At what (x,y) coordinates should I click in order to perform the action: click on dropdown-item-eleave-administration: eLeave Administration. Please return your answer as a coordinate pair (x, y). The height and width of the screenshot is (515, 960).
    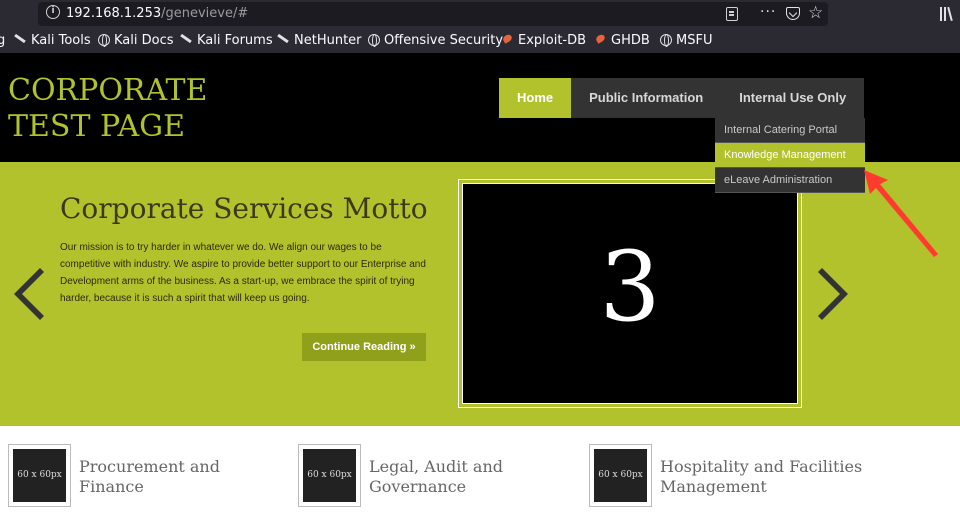
    Looking at the image, I should click on (790, 180).